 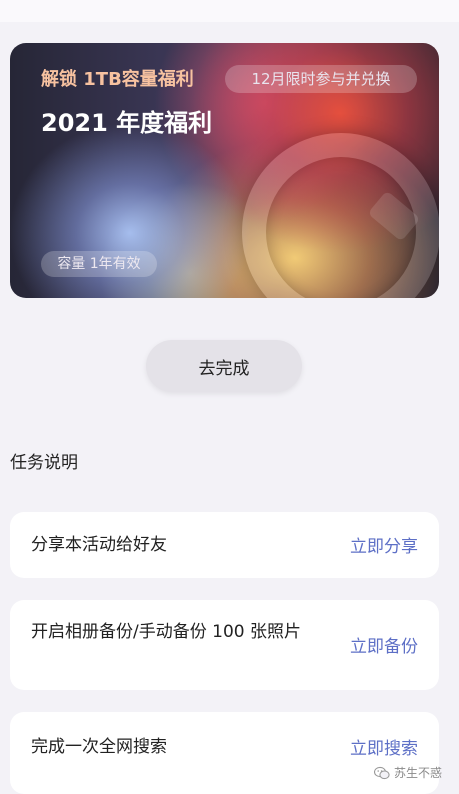 What do you see at coordinates (127, 123) in the screenshot?
I see `banner-heading: 2021 年度福利` at bounding box center [127, 123].